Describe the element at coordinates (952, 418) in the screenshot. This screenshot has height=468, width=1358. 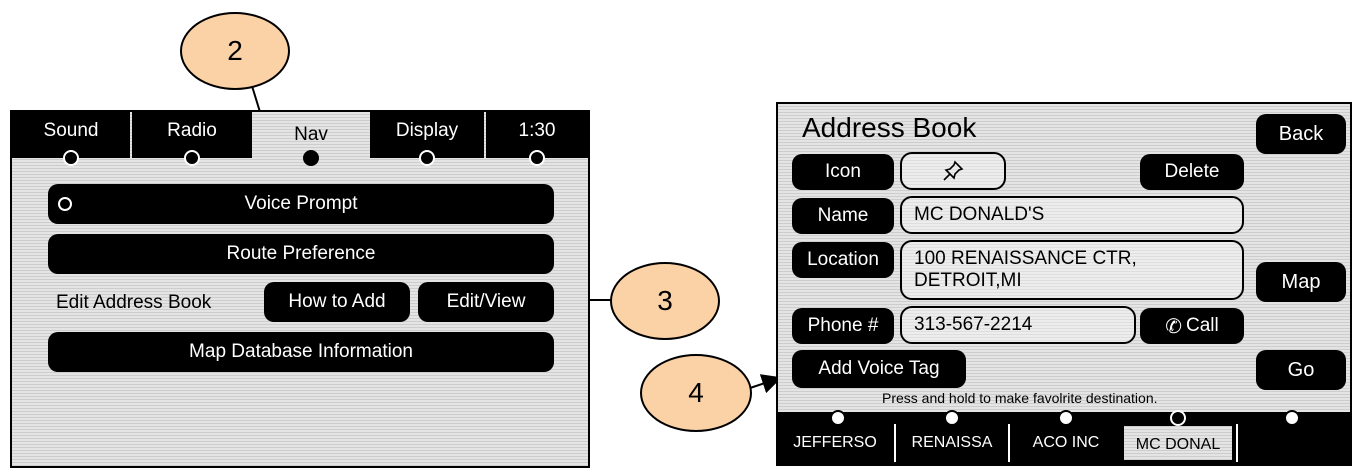
I see `entry-2-indicator` at that location.